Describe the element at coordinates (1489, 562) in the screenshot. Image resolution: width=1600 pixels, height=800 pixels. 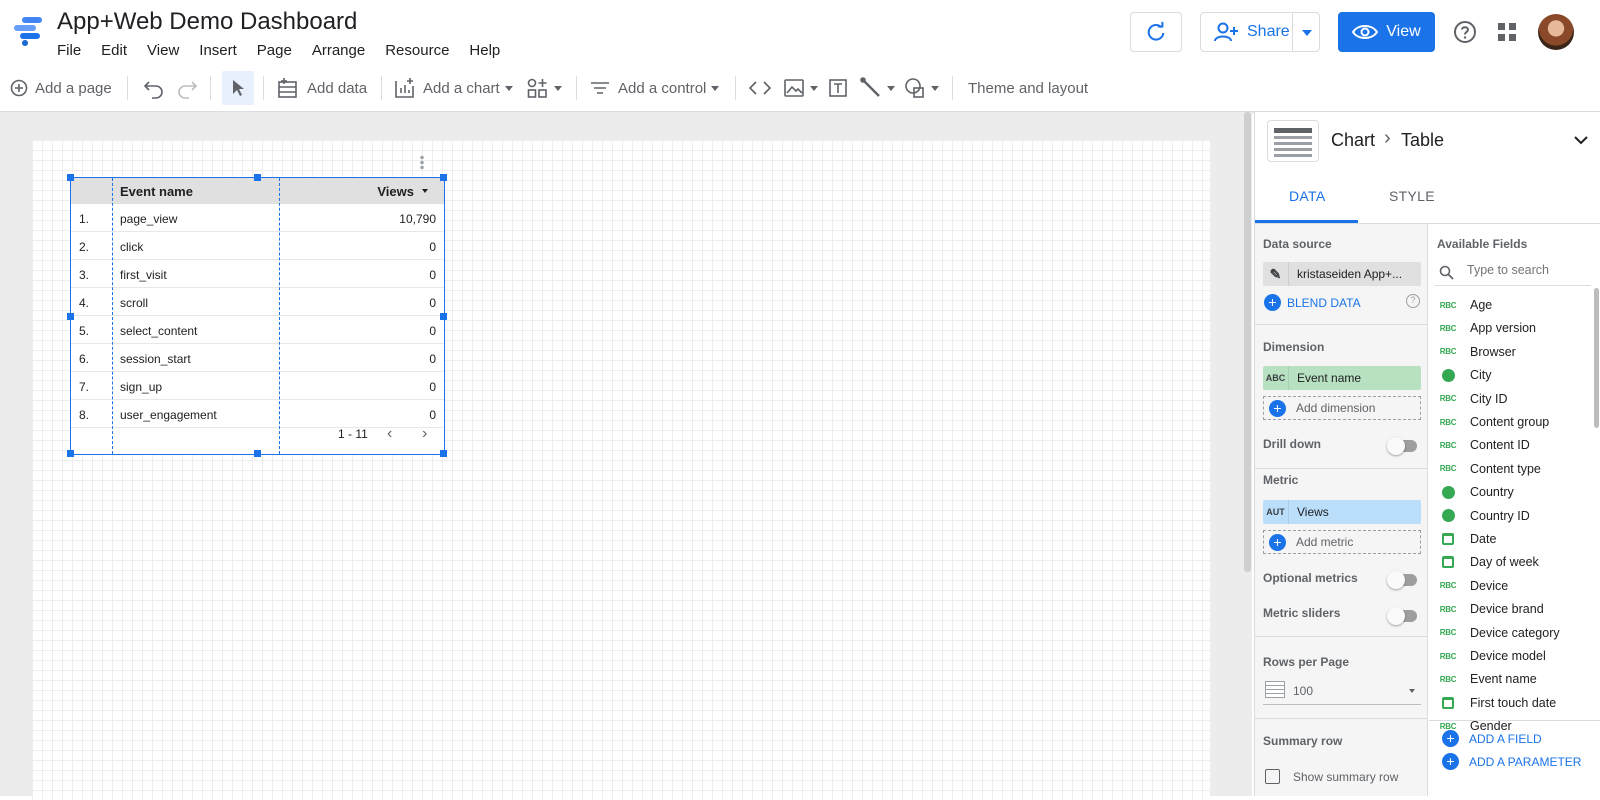
I see `field-item: Day of week` at that location.